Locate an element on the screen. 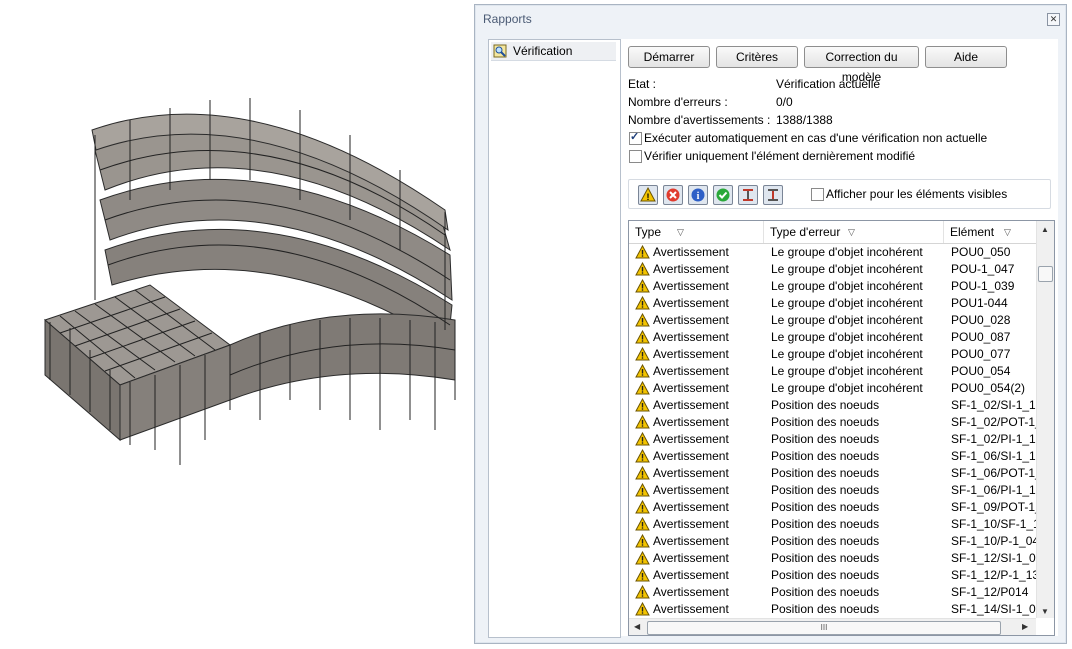 The image size is (1072, 649). ok-filter-button is located at coordinates (723, 195).